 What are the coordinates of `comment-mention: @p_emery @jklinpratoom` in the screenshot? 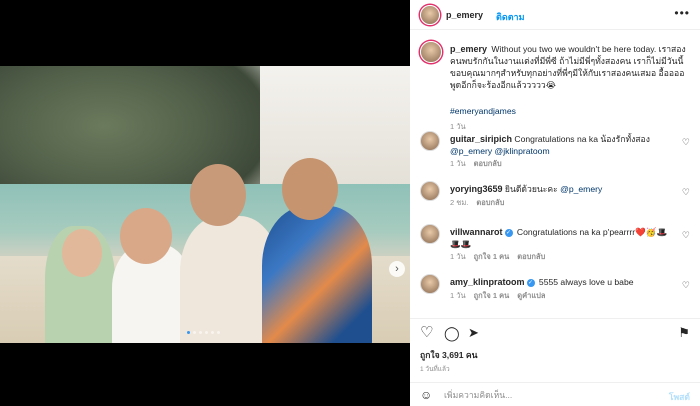 It's located at (500, 151).